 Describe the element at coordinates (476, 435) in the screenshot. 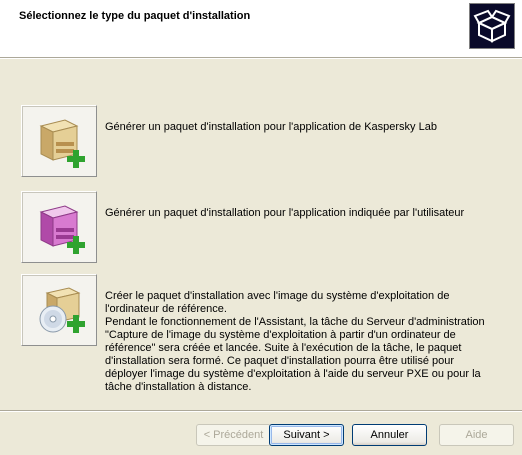

I see `help-button: Aide` at that location.